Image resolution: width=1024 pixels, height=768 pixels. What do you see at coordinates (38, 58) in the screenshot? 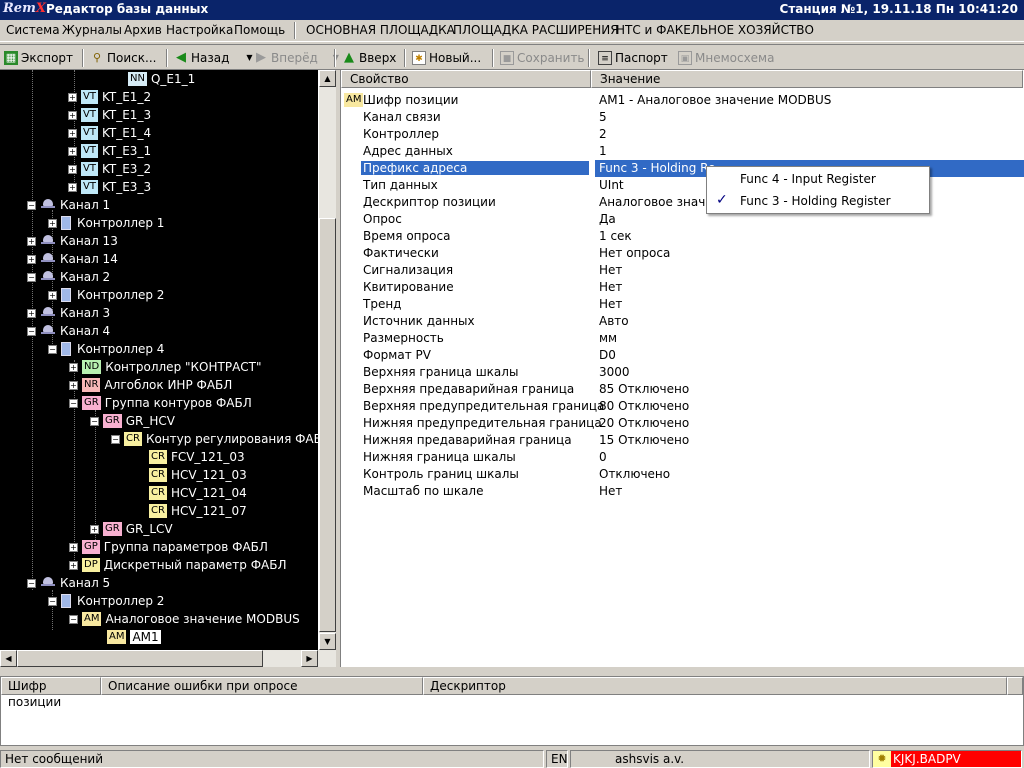
I see `export-button: ▦ Экспорт` at bounding box center [38, 58].